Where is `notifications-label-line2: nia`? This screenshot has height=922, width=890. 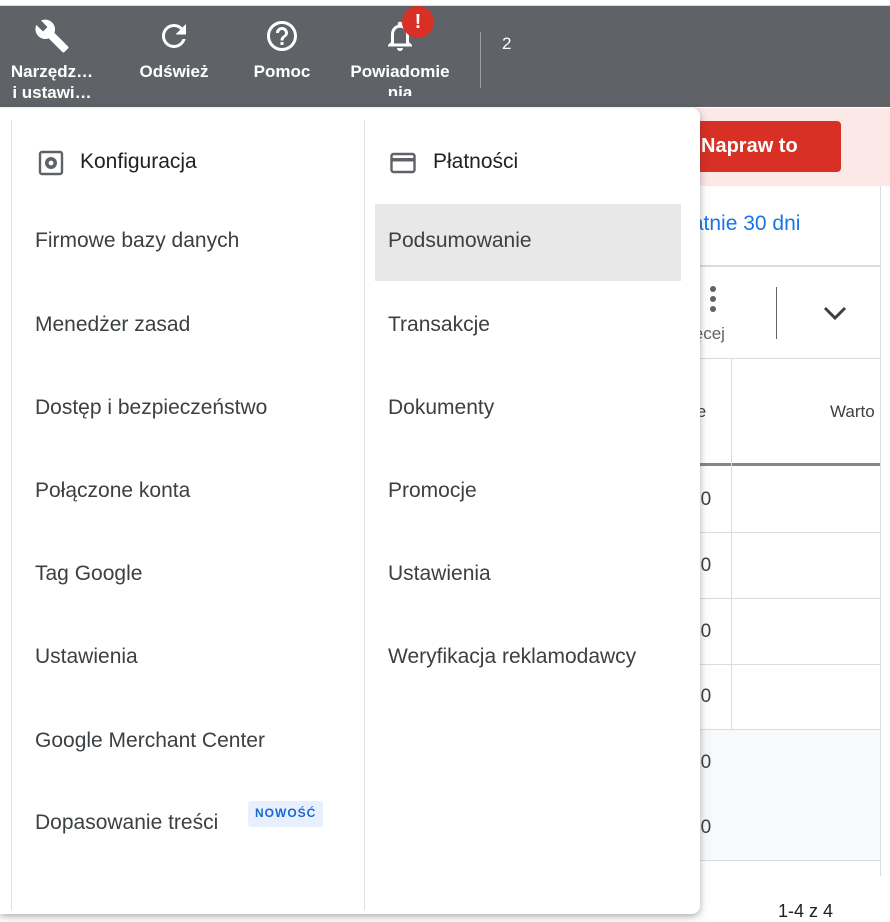 notifications-label-line2: nia is located at coordinates (400, 89).